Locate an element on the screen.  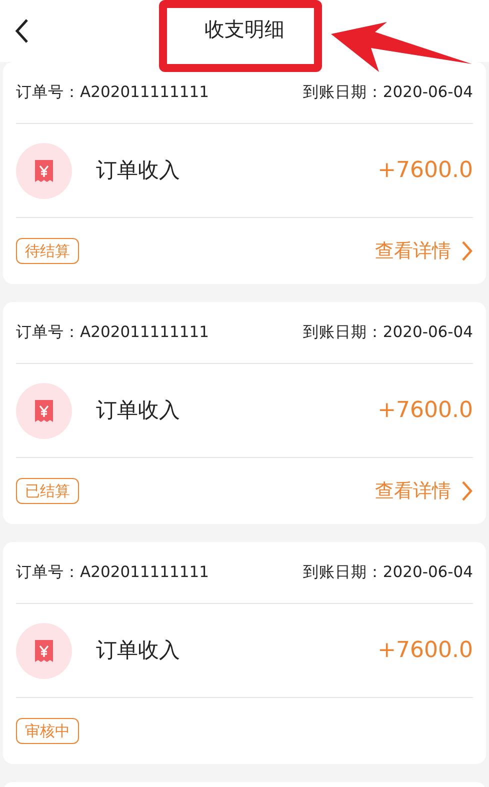
page-title: 收支明细 is located at coordinates (244, 29).